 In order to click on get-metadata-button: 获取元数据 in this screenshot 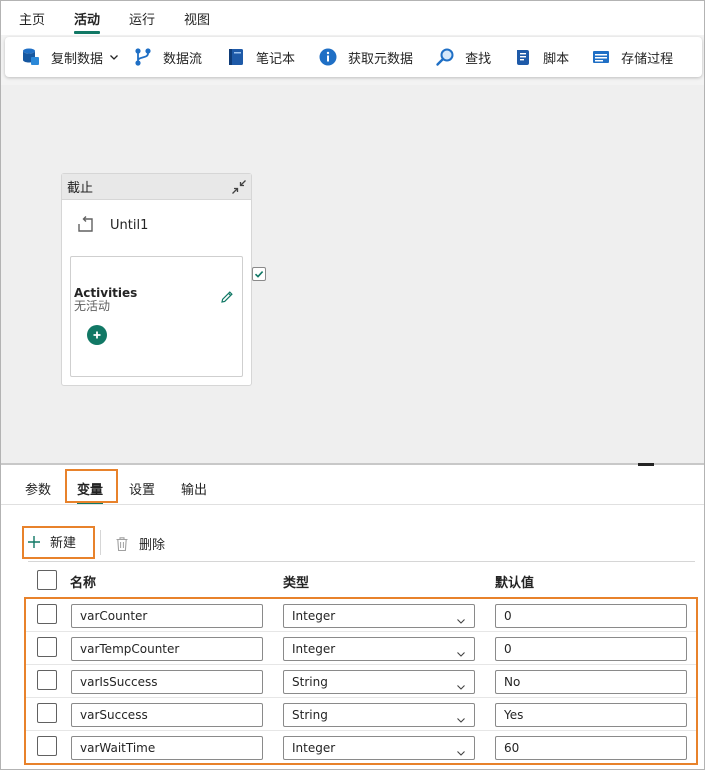, I will do `click(365, 57)`.